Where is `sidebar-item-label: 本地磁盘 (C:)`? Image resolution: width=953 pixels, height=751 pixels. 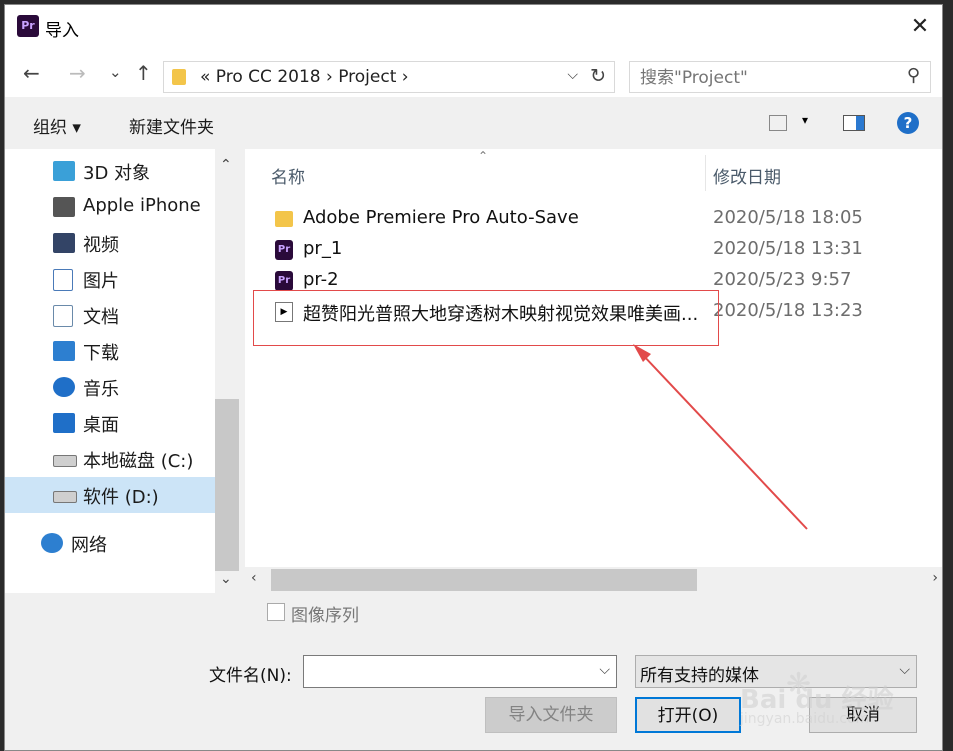 sidebar-item-label: 本地磁盘 (C:) is located at coordinates (138, 461).